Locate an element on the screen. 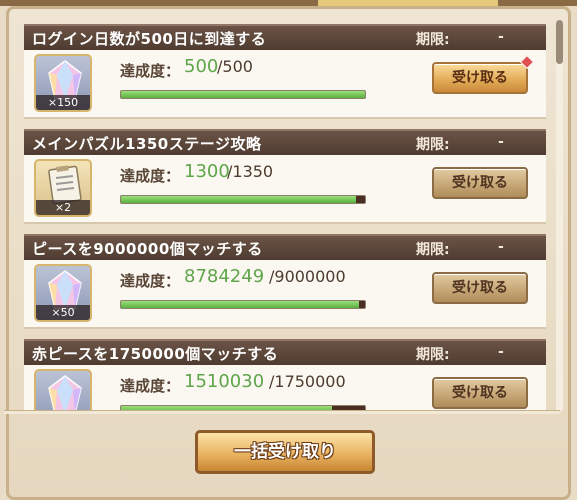 This screenshot has height=500, width=577. reward-count: ×150 is located at coordinates (63, 102).